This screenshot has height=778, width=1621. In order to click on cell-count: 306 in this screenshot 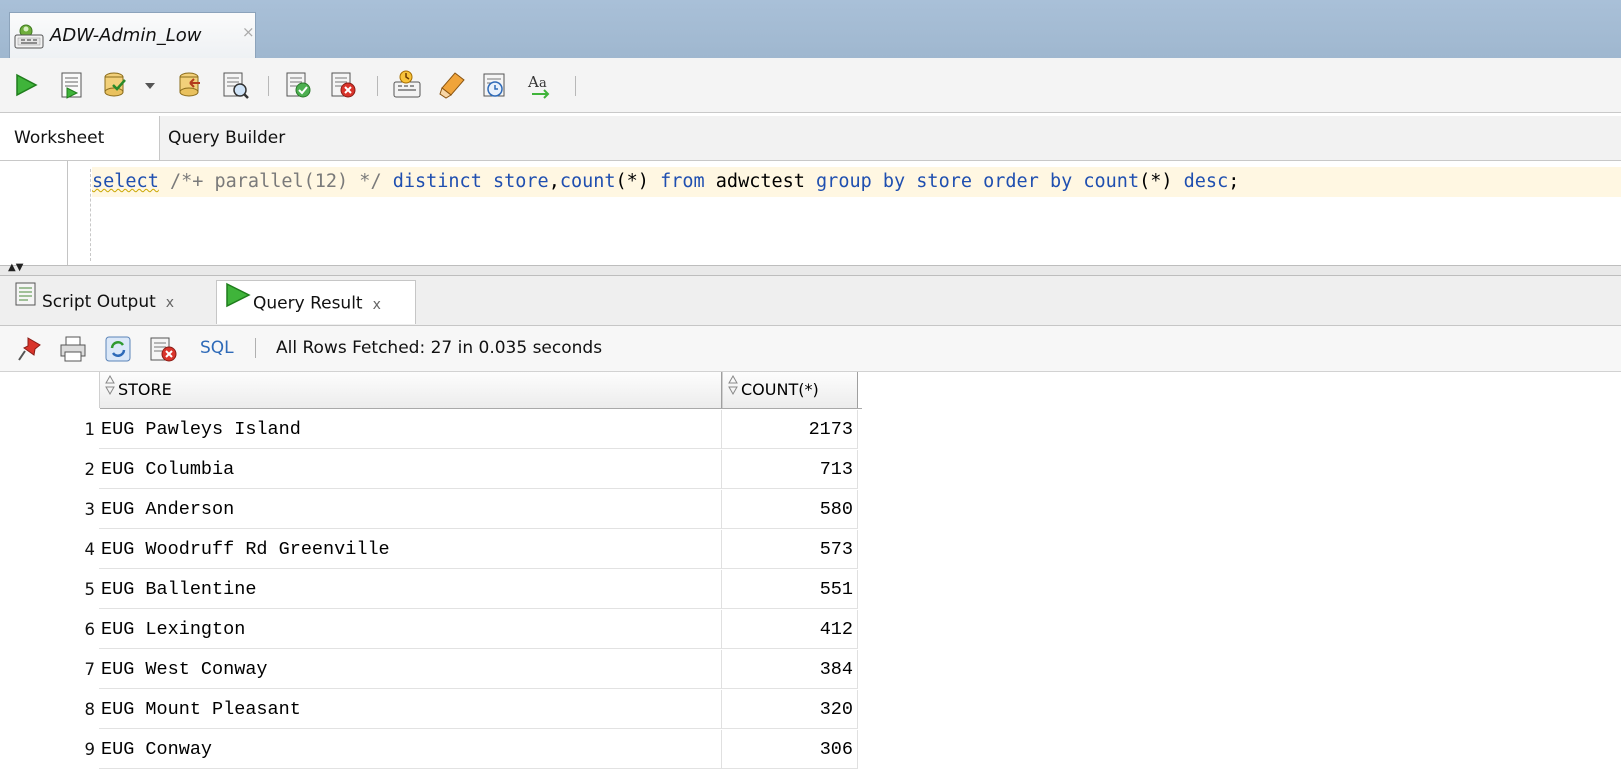, I will do `click(790, 749)`.